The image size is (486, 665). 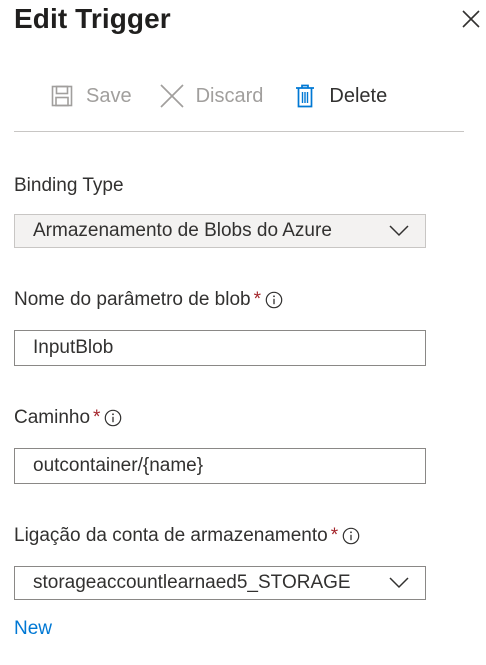 I want to click on binding-type-dropdown: Armazenamento de Blobs do Azure, so click(x=220, y=231).